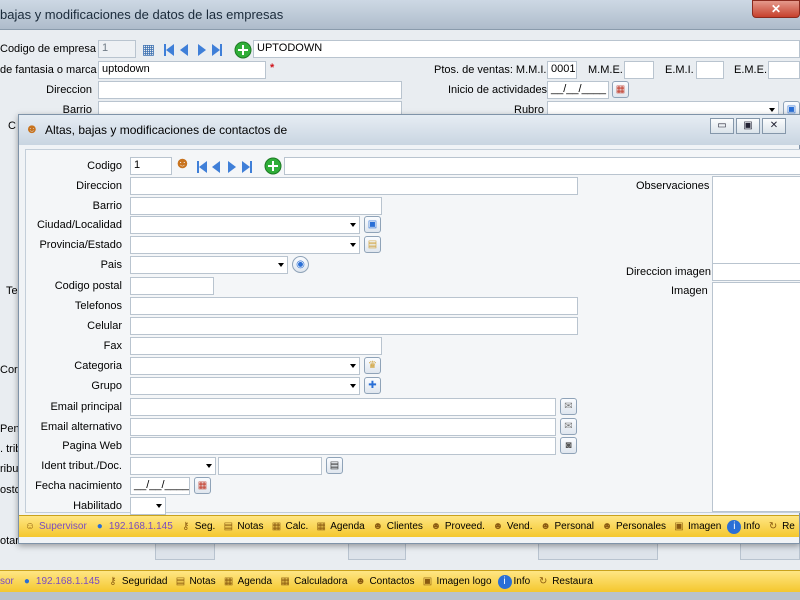 This screenshot has height=600, width=800. Describe the element at coordinates (300, 264) in the screenshot. I see `globe-icon: ◉` at that location.